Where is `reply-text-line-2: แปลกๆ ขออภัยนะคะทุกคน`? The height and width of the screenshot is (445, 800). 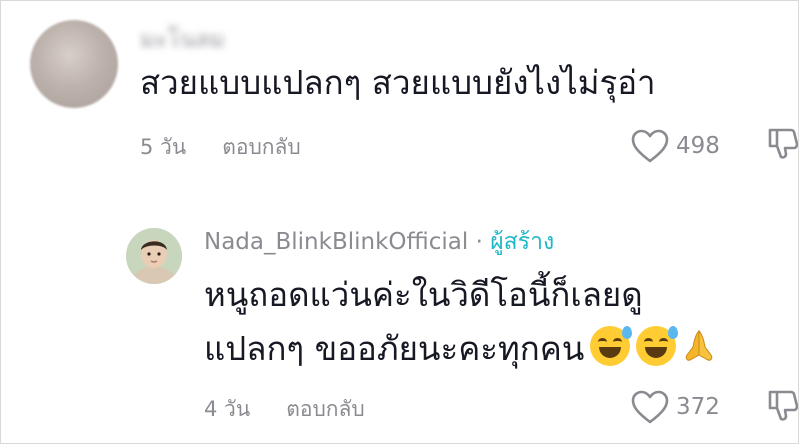 reply-text-line-2: แปลกๆ ขออภัยนะคะทุกคน is located at coordinates (460, 349).